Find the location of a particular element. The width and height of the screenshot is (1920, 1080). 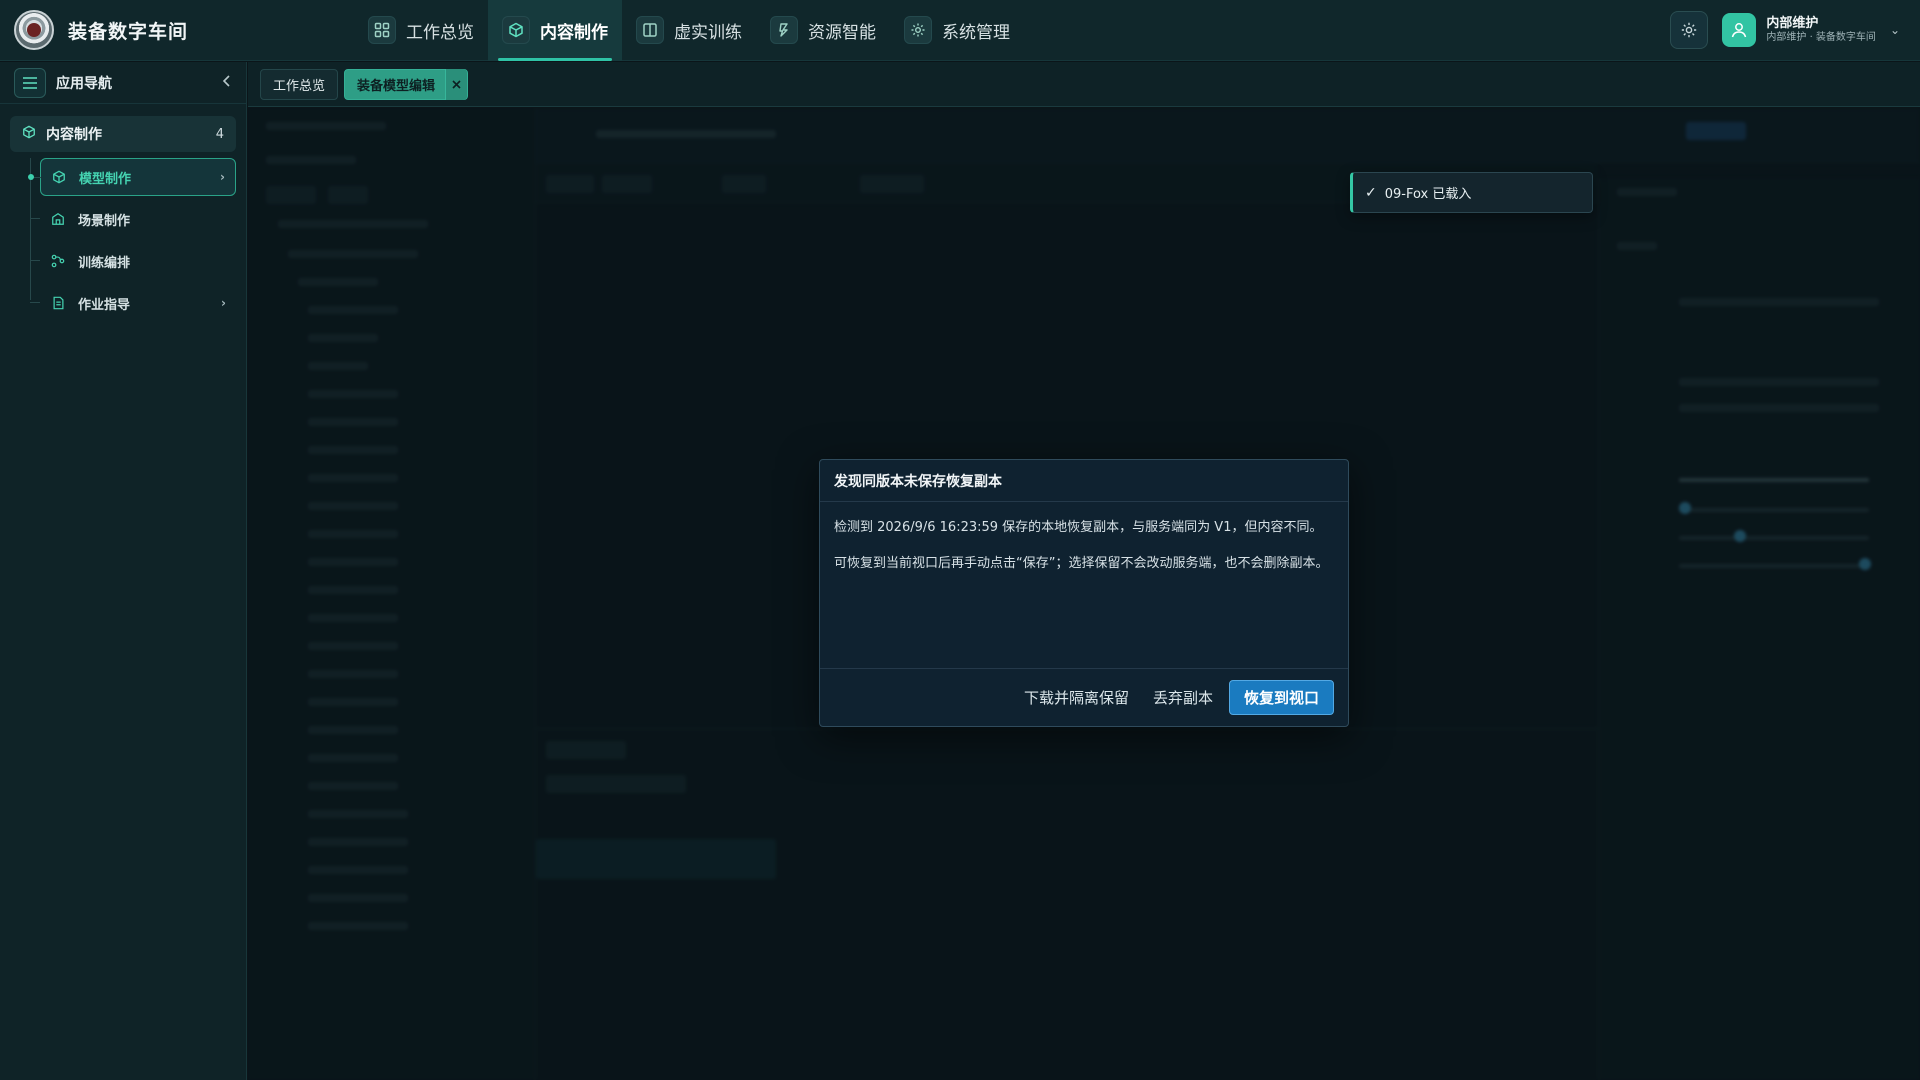

avatar is located at coordinates (1739, 30).